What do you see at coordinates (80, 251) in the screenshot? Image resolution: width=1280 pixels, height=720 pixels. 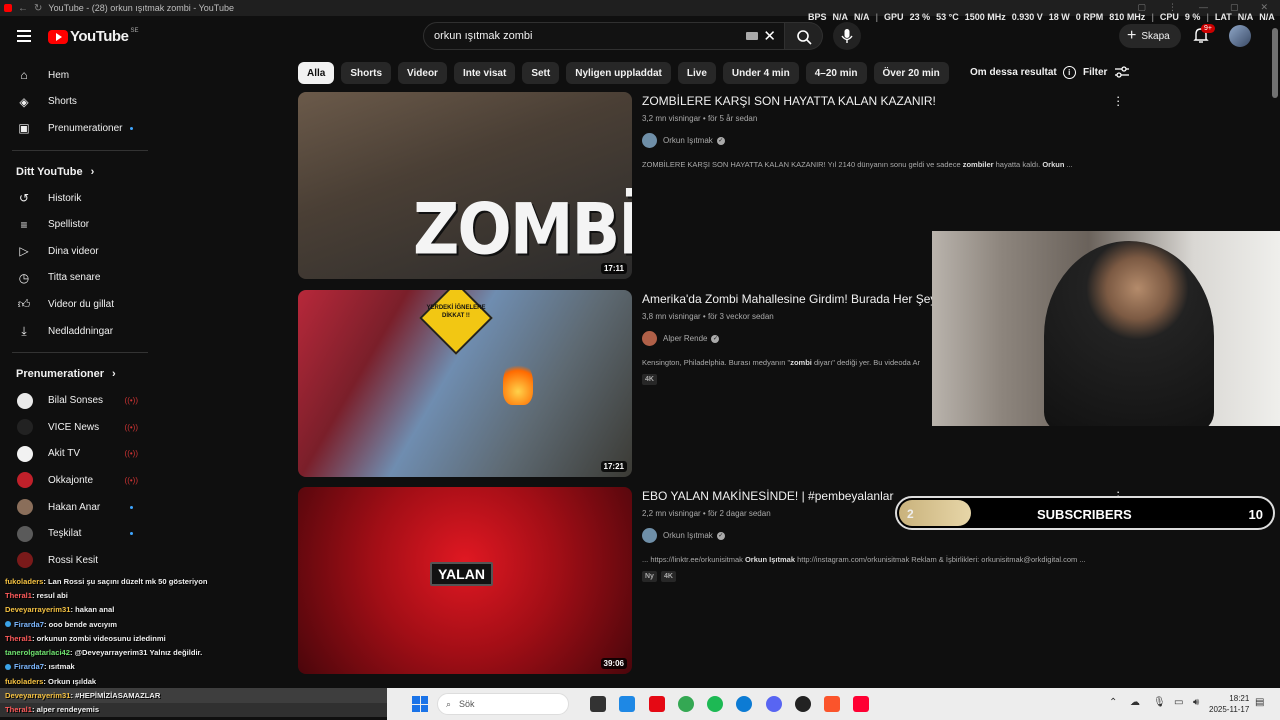 I see `sidebar-item-your-videos: ▷ Dina videor` at bounding box center [80, 251].